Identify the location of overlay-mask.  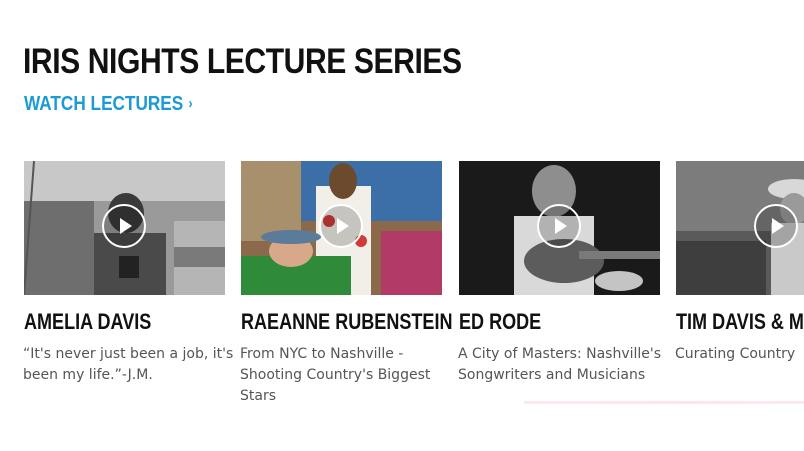
(632, 427).